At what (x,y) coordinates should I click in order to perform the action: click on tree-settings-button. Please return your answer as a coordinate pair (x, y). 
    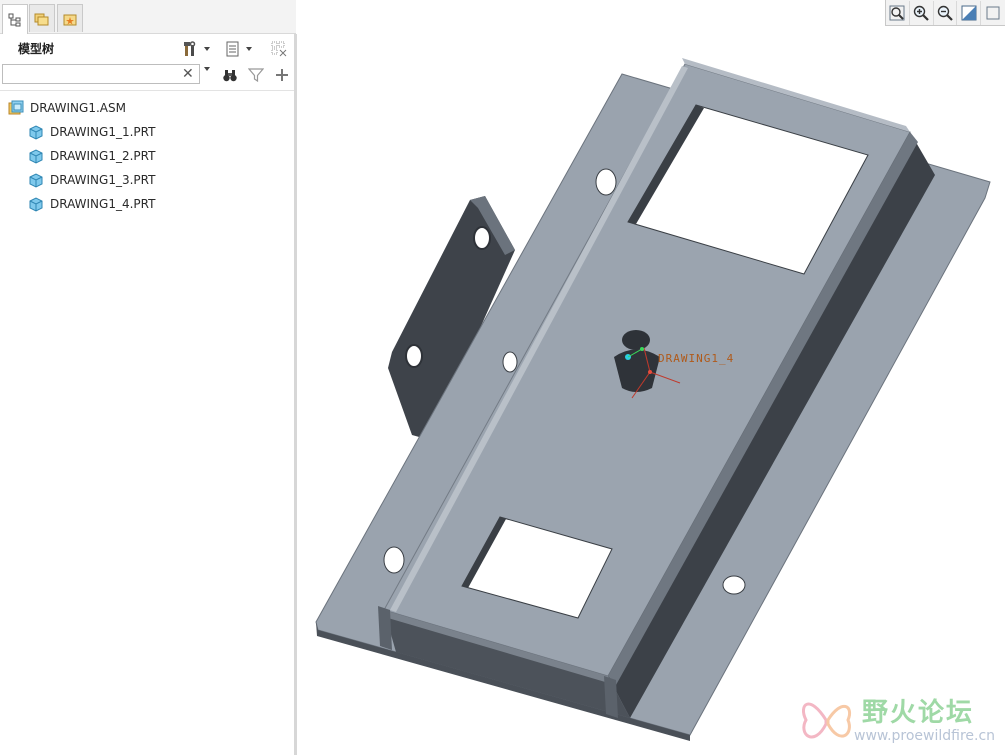
    Looking at the image, I should click on (196, 49).